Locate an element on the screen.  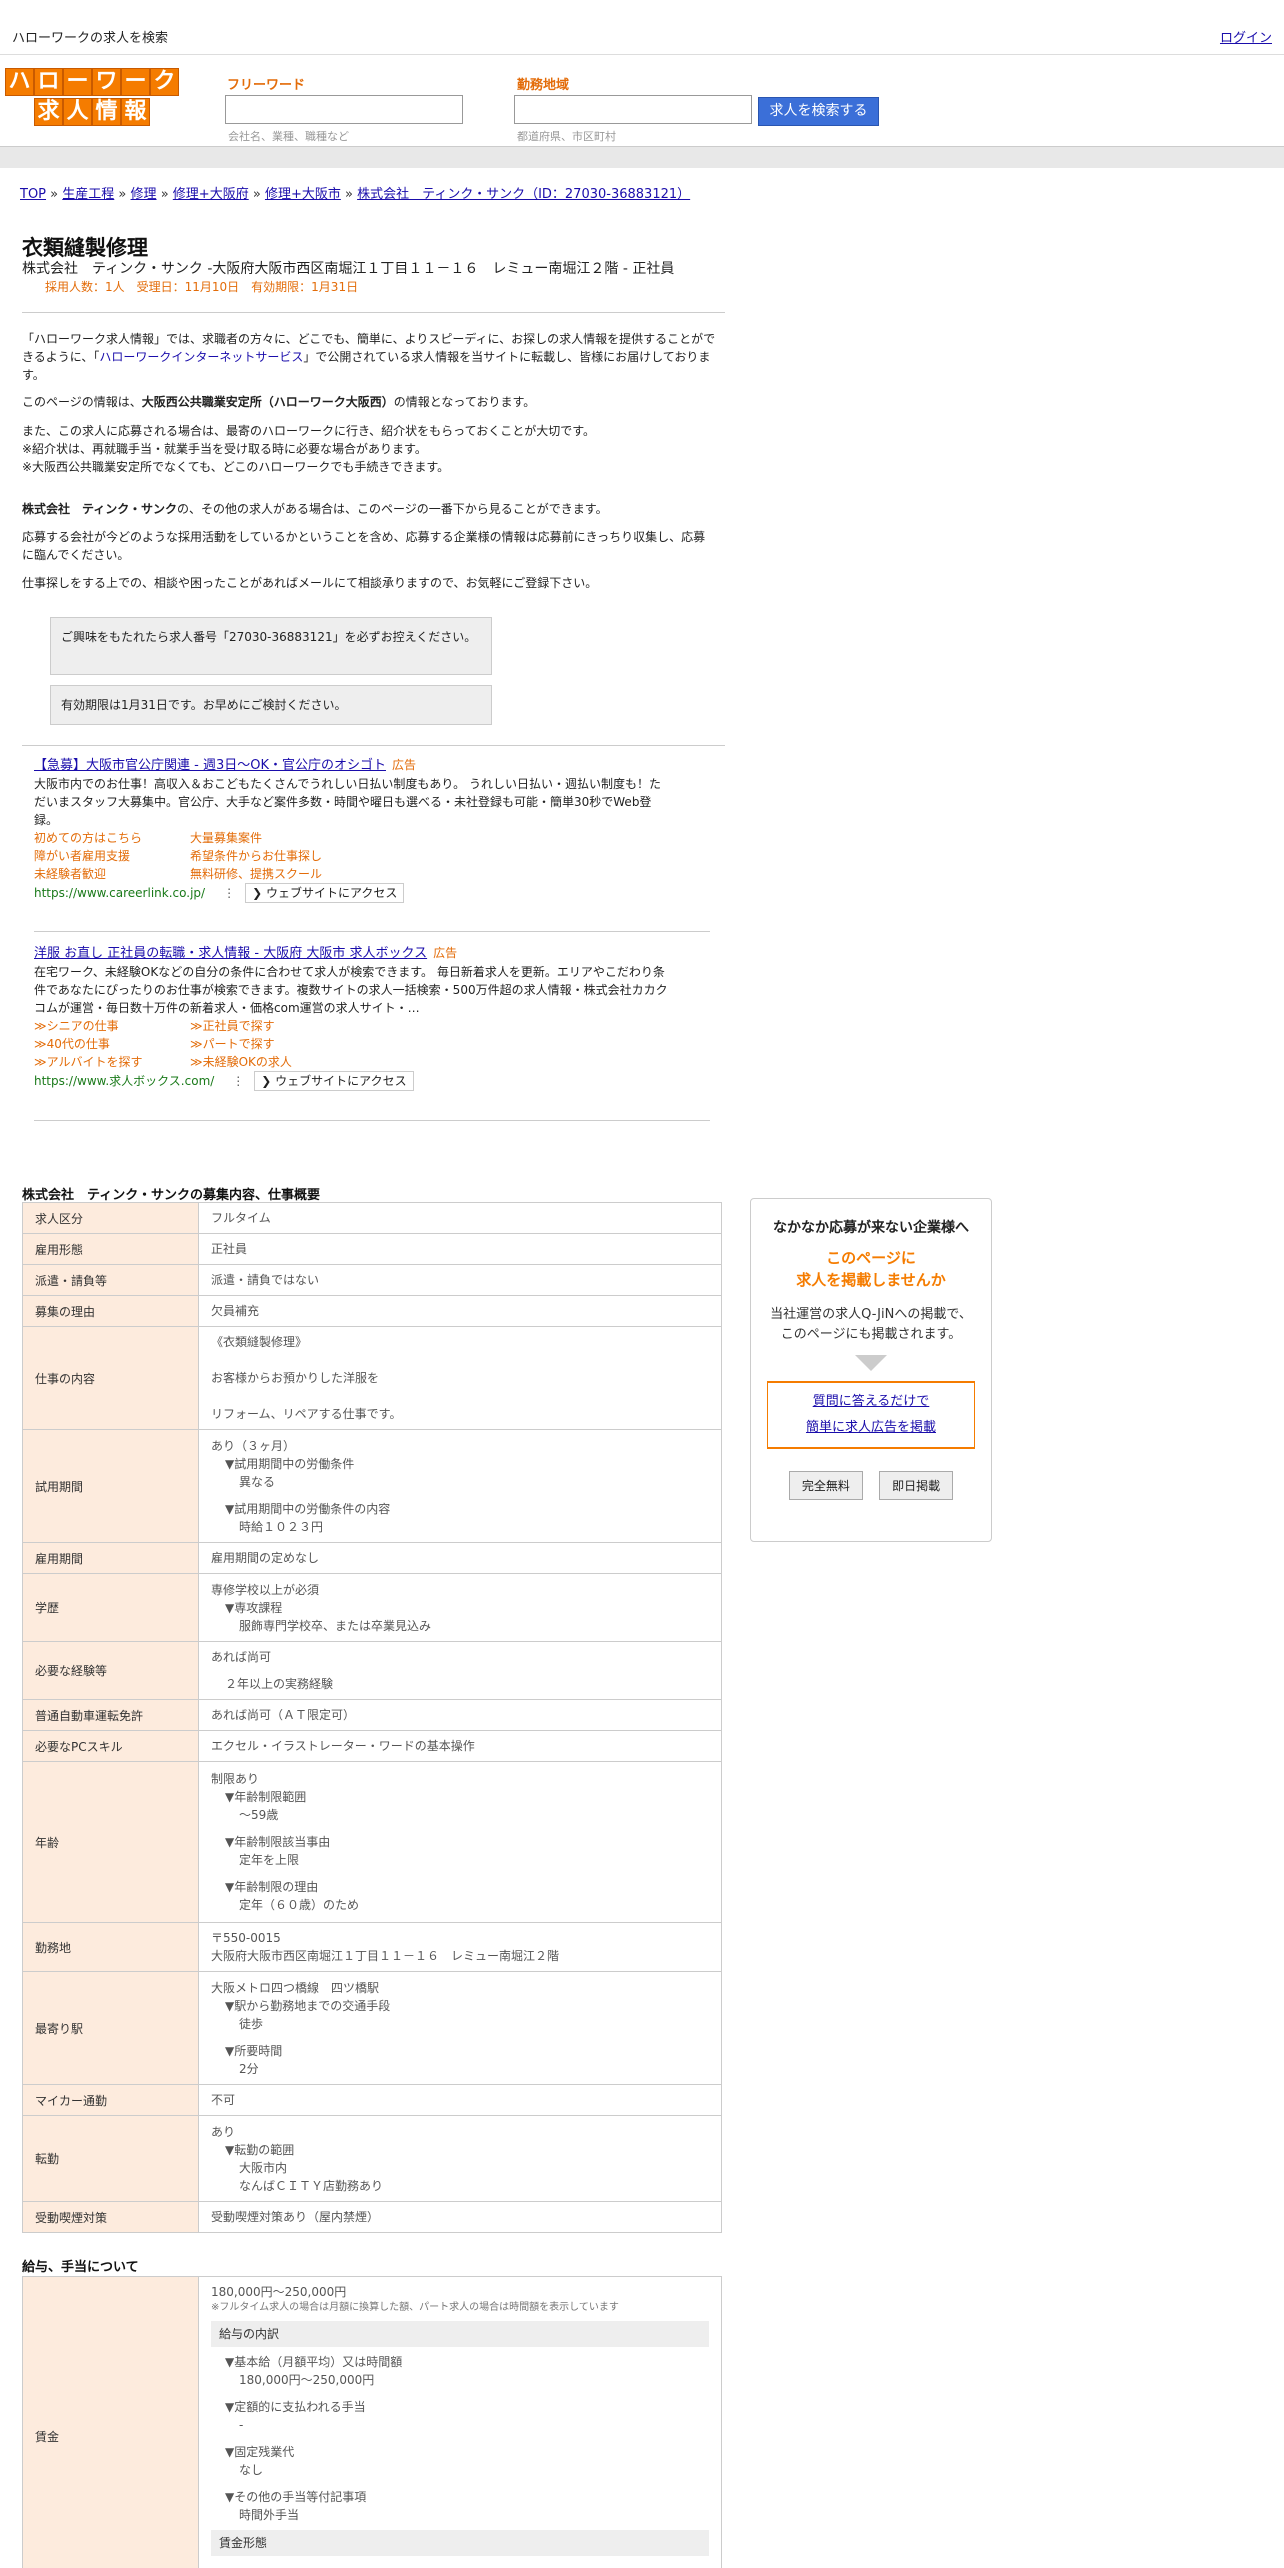
value-line: ▼所要時間 is located at coordinates (254, 2050).